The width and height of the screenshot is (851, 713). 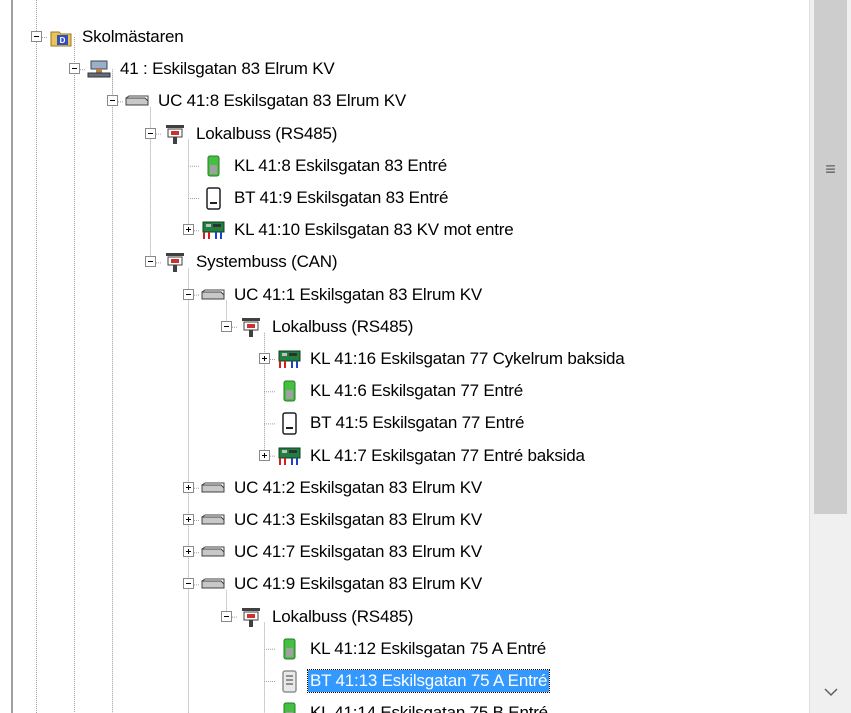 I want to click on tree-node-lokalbuss-2: Lokalbuss (RS485), so click(x=411, y=327).